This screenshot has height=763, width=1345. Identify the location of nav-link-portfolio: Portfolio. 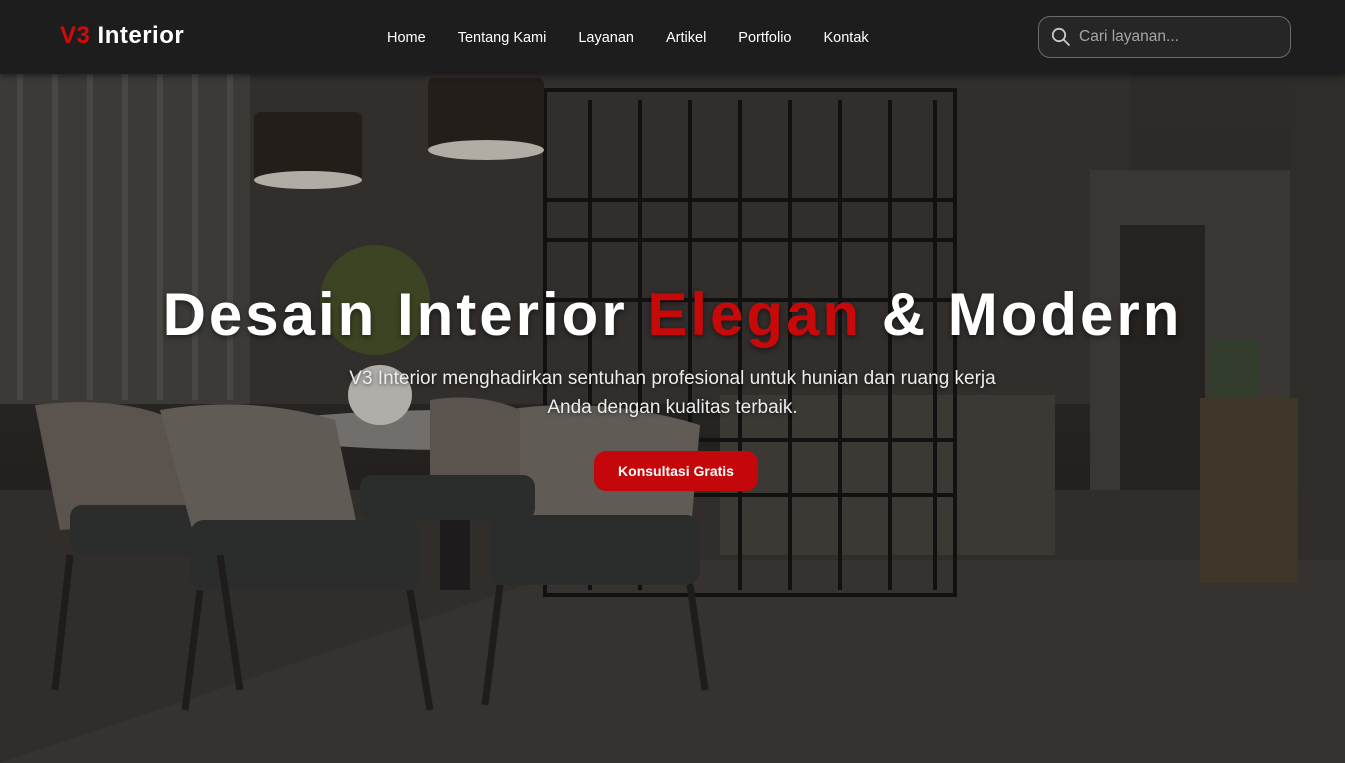
(764, 38).